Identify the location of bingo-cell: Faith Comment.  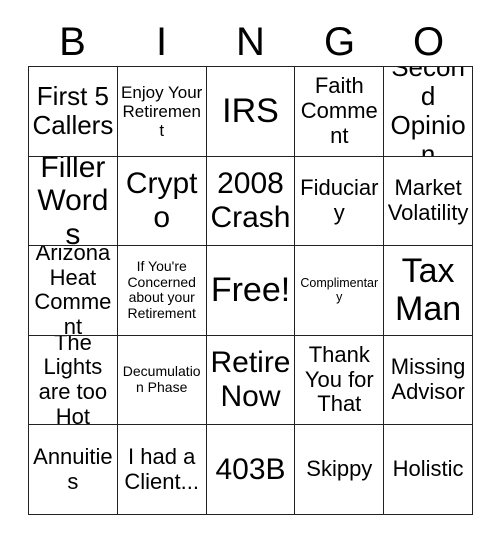
(340, 112).